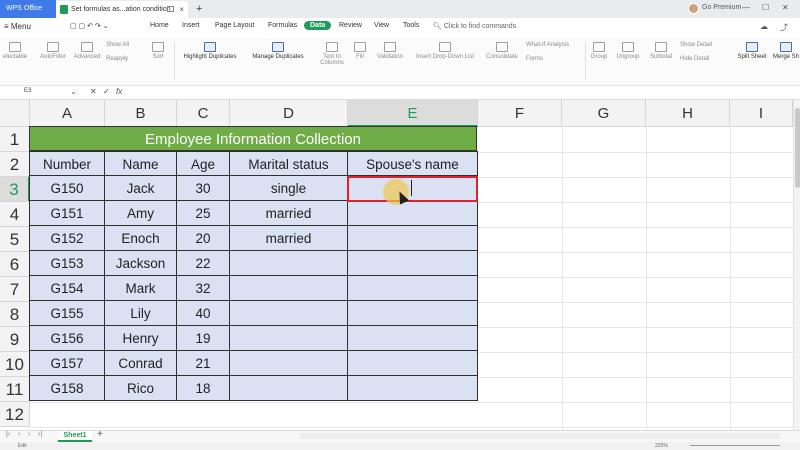  What do you see at coordinates (203, 363) in the screenshot?
I see `cell-age: 21` at bounding box center [203, 363].